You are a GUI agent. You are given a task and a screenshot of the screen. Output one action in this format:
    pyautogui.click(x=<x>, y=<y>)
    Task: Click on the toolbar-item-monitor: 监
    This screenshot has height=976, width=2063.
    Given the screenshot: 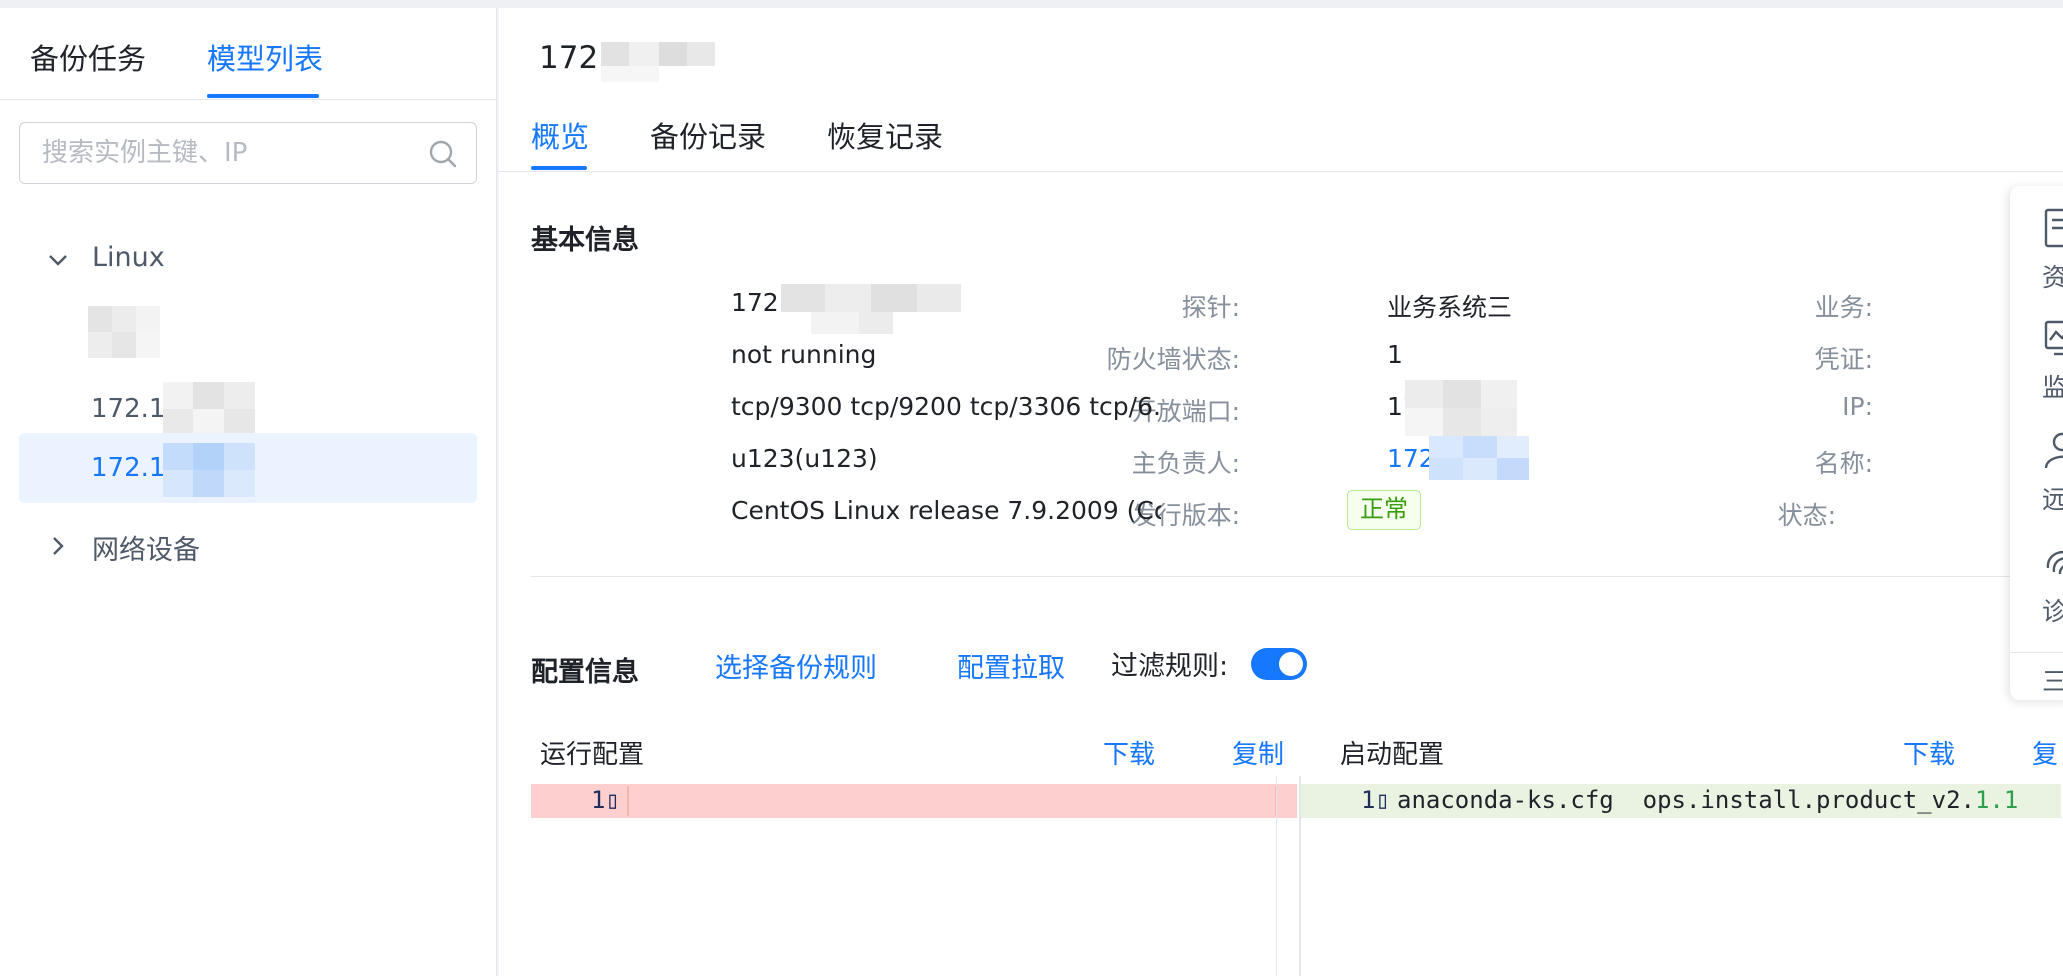 What is the action you would take?
    pyautogui.click(x=2036, y=361)
    